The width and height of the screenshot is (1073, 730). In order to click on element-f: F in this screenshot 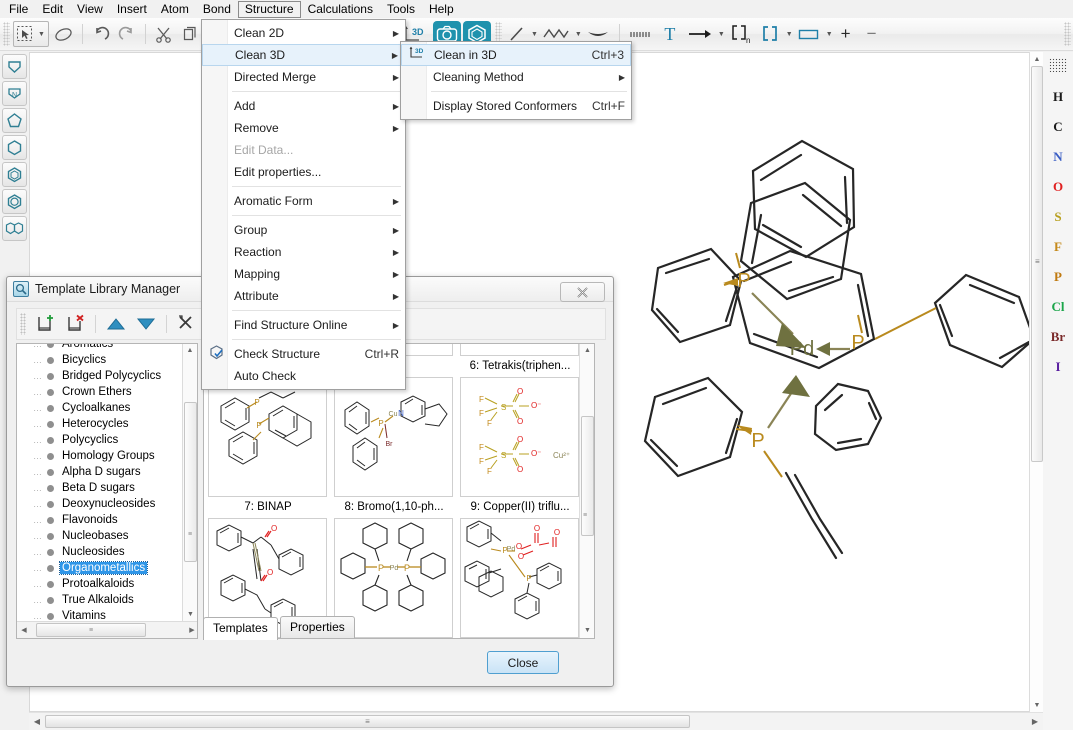, I will do `click(1058, 247)`.